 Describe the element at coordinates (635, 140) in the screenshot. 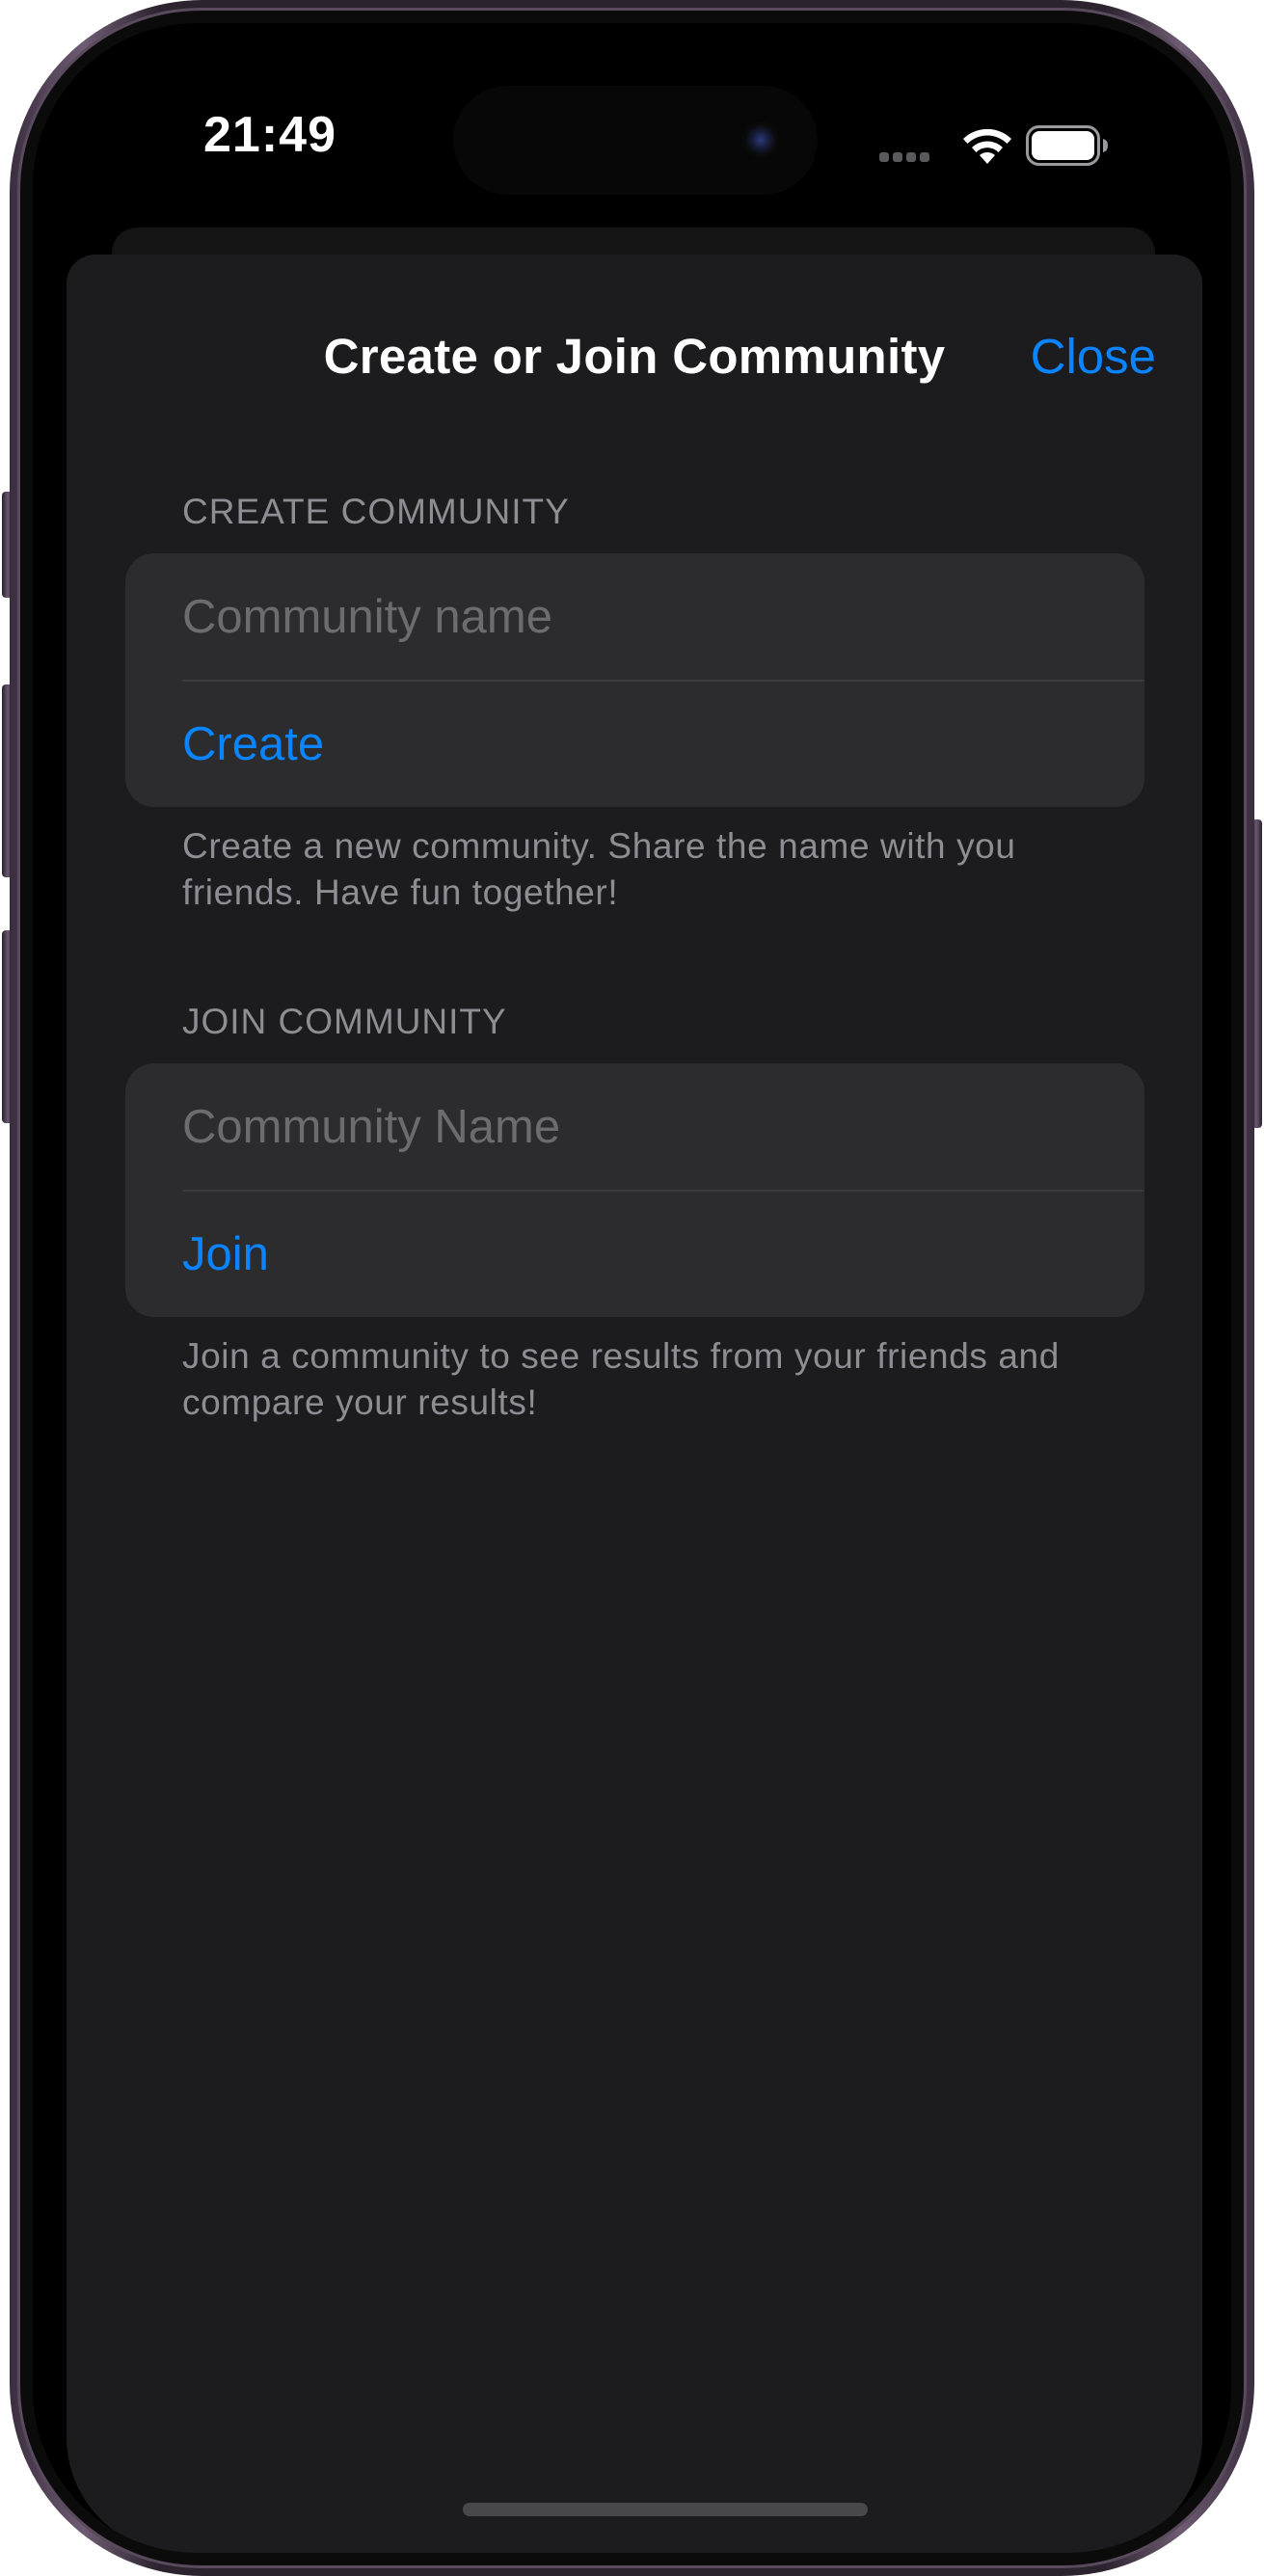

I see `dynamic-island` at that location.